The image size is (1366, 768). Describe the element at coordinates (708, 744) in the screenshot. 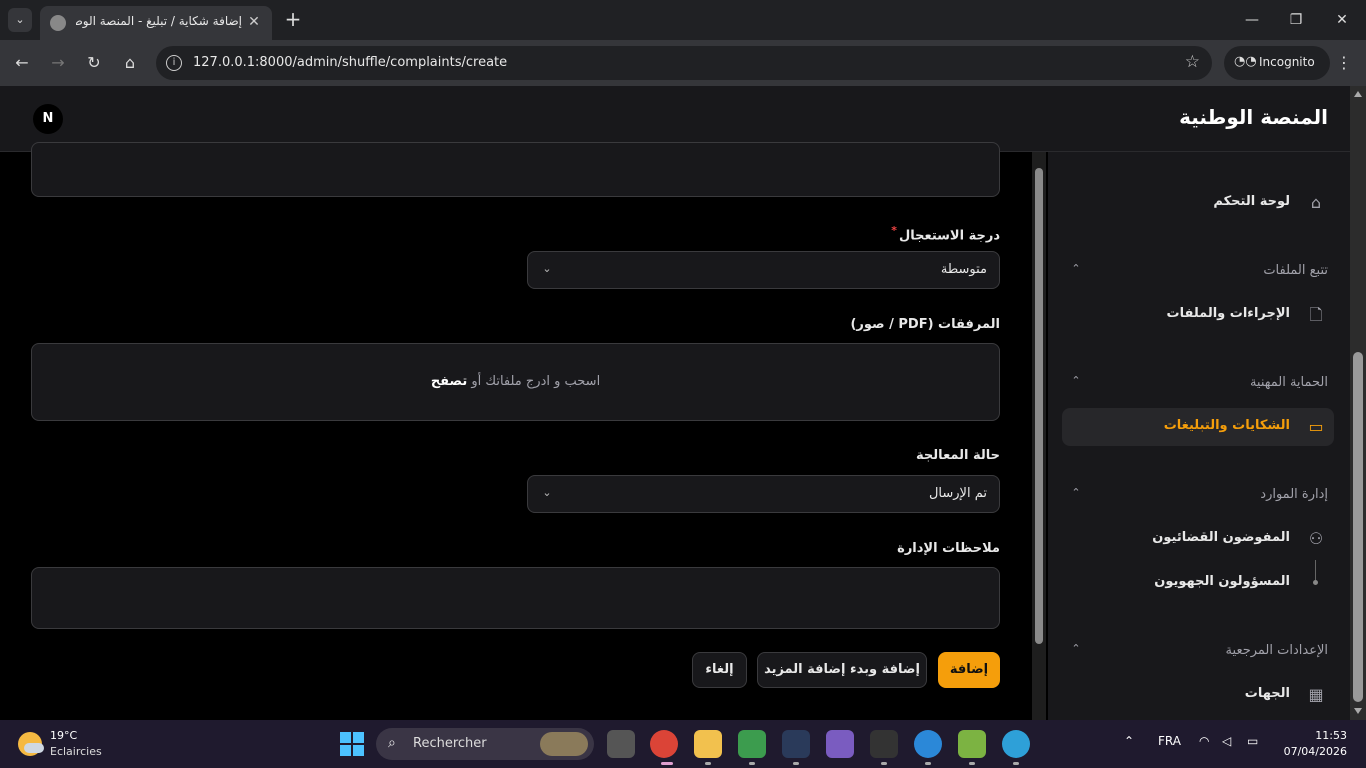

I see `file-explorer-icon` at that location.